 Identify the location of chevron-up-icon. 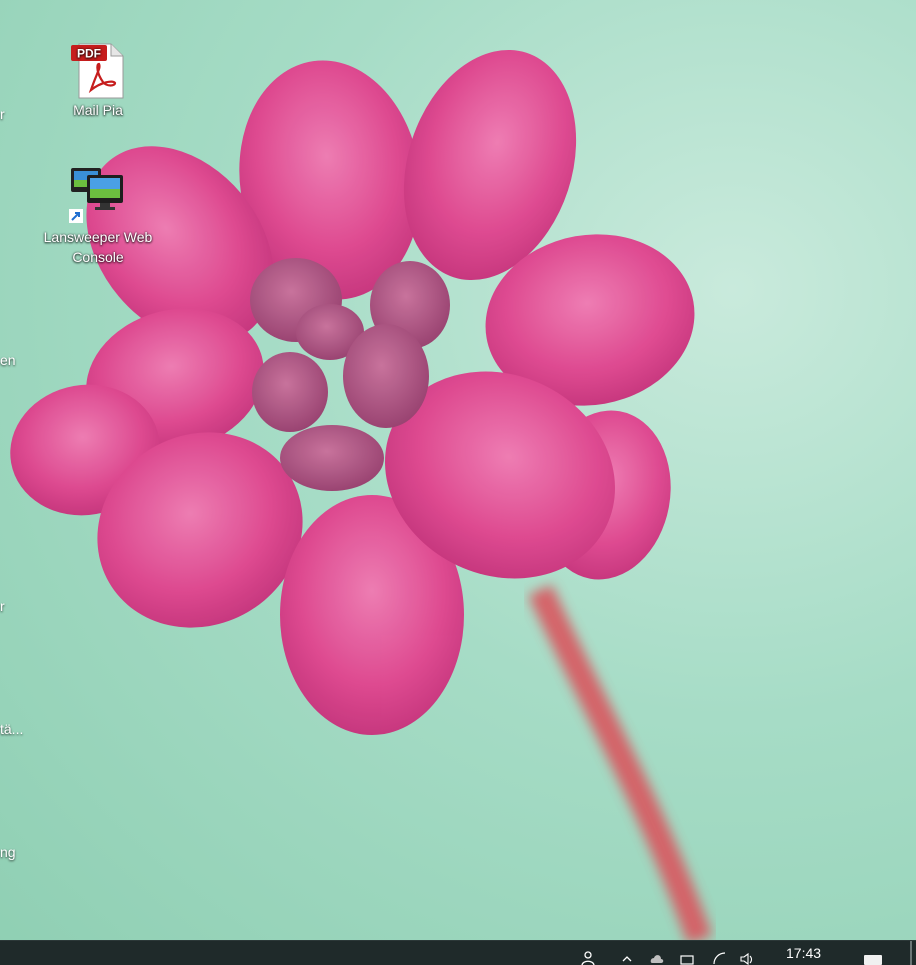
(627, 958).